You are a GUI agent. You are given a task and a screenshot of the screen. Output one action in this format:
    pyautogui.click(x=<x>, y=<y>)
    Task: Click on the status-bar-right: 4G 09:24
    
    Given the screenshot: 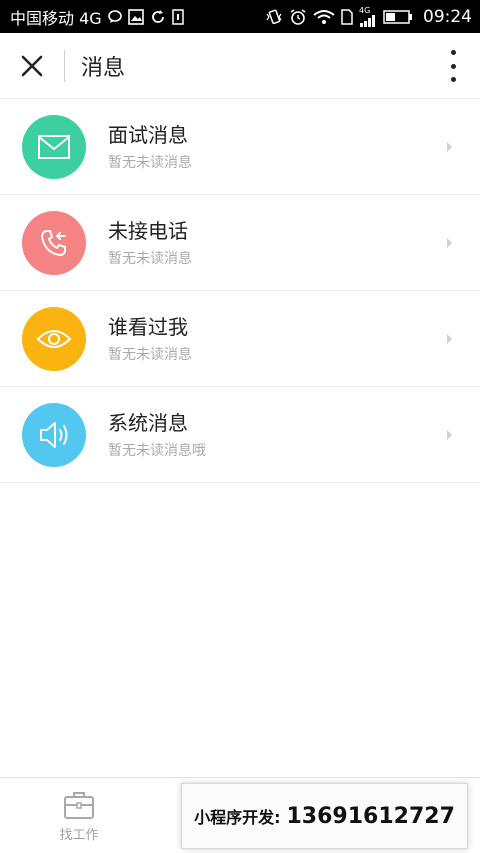 What is the action you would take?
    pyautogui.click(x=368, y=16)
    